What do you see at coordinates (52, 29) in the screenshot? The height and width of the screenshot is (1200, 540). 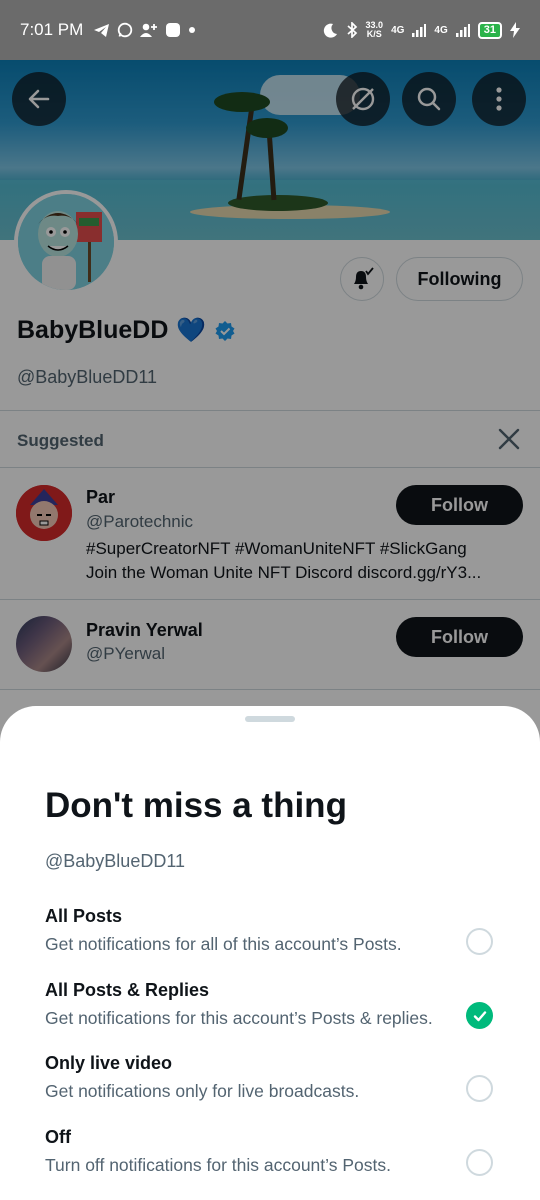 I see `status-time: 7:01 PM` at bounding box center [52, 29].